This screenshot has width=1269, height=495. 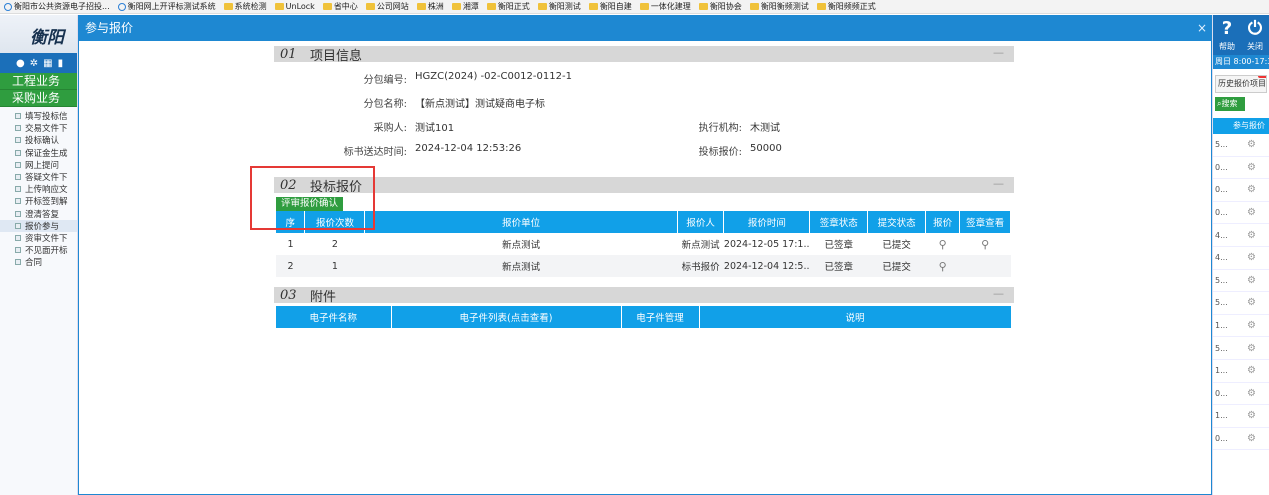 I want to click on sidebar-menu-item: 报价参与, so click(x=38, y=225).